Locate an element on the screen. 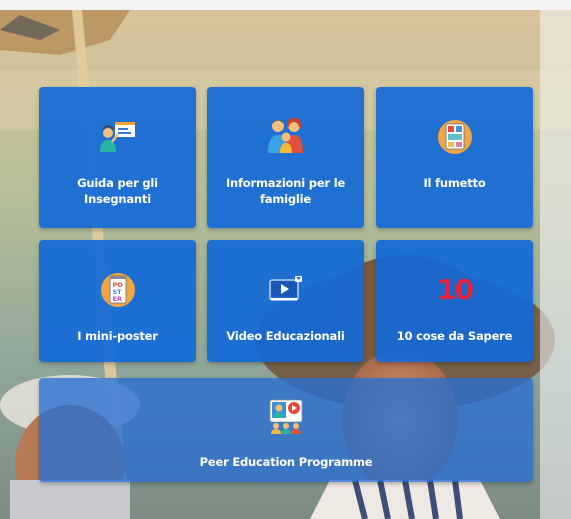 The width and height of the screenshot is (571, 519). svg-text: ER is located at coordinates (116, 299).